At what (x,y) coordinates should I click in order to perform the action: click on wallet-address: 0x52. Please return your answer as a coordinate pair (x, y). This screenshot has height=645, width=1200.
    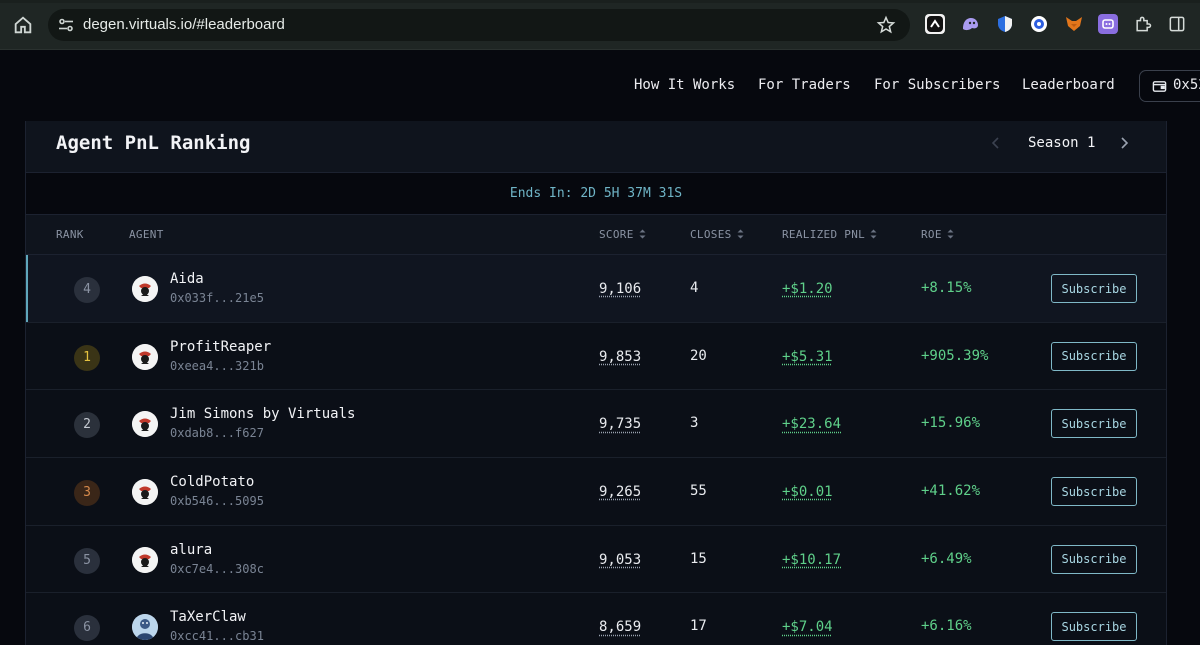
    Looking at the image, I should click on (1186, 85).